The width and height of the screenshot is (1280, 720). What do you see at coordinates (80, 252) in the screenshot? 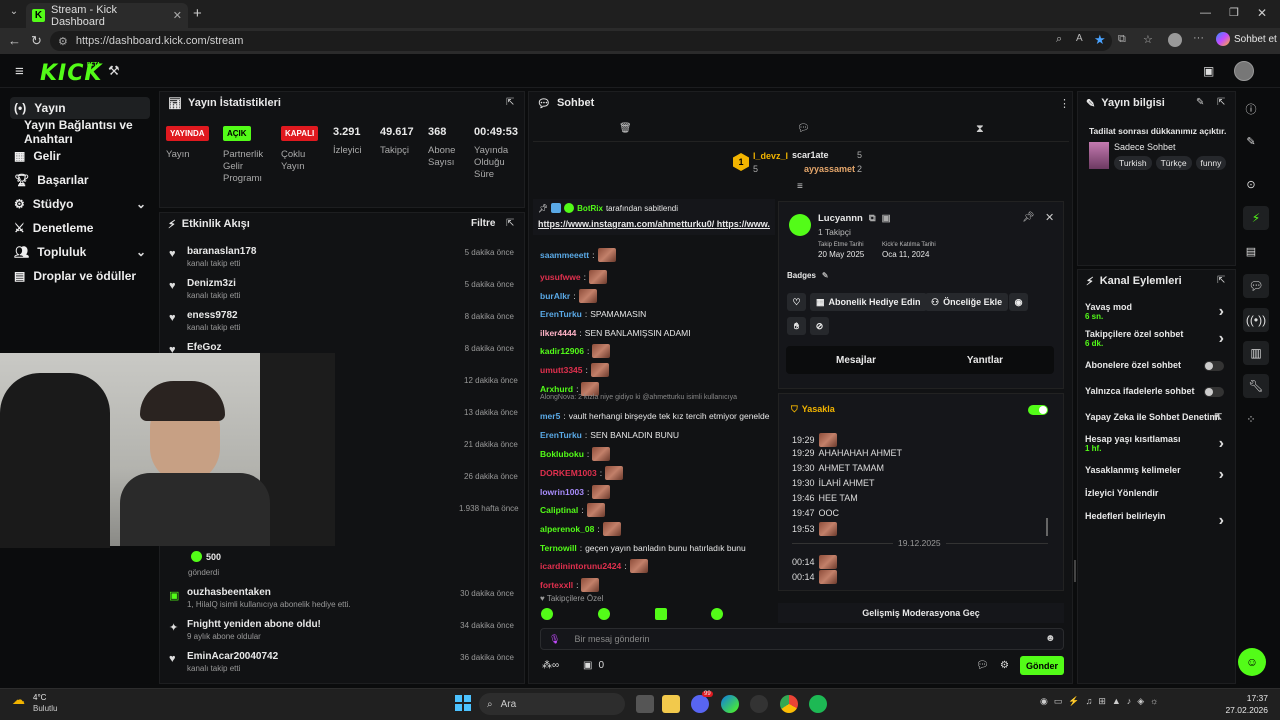
I see `nav-item-topluluk: 👥︎ Topluluk ⌄` at bounding box center [80, 252].